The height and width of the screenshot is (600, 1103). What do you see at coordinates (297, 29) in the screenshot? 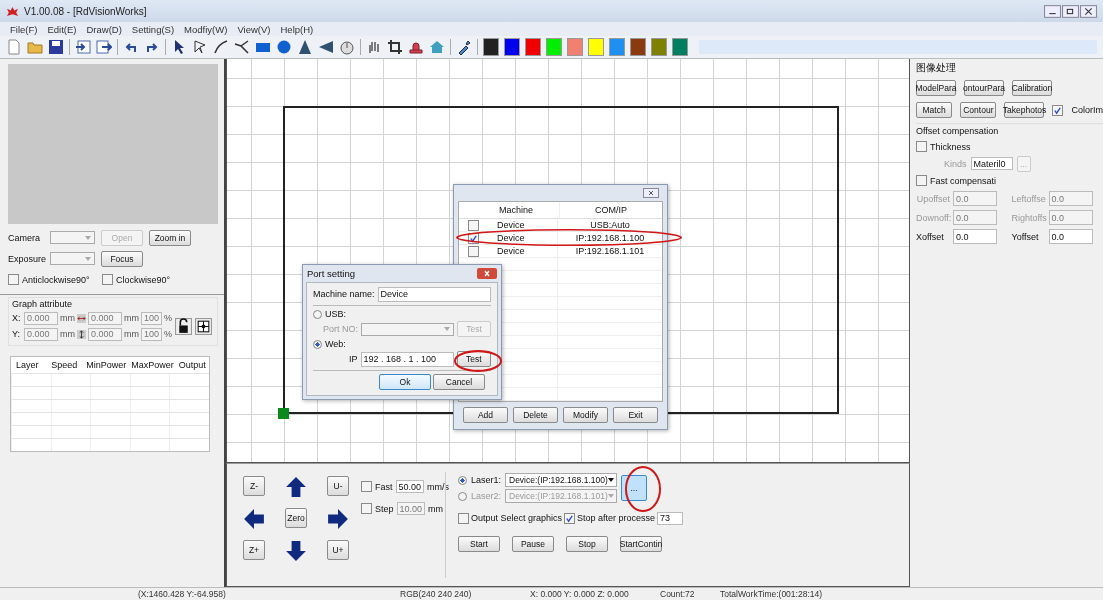
I see `menu-item: Help(H)` at bounding box center [297, 29].